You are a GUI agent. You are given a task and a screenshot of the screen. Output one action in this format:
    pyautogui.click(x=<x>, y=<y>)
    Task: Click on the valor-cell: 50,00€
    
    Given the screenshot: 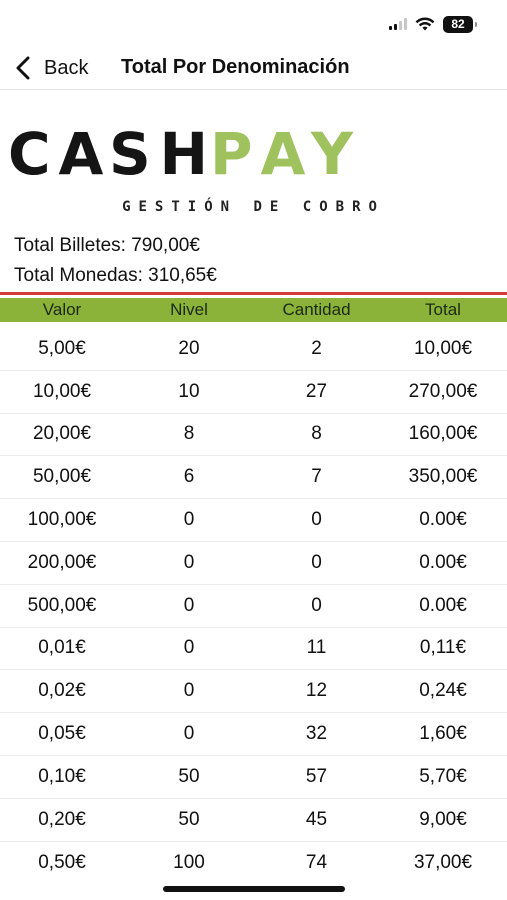 What is the action you would take?
    pyautogui.click(x=62, y=477)
    